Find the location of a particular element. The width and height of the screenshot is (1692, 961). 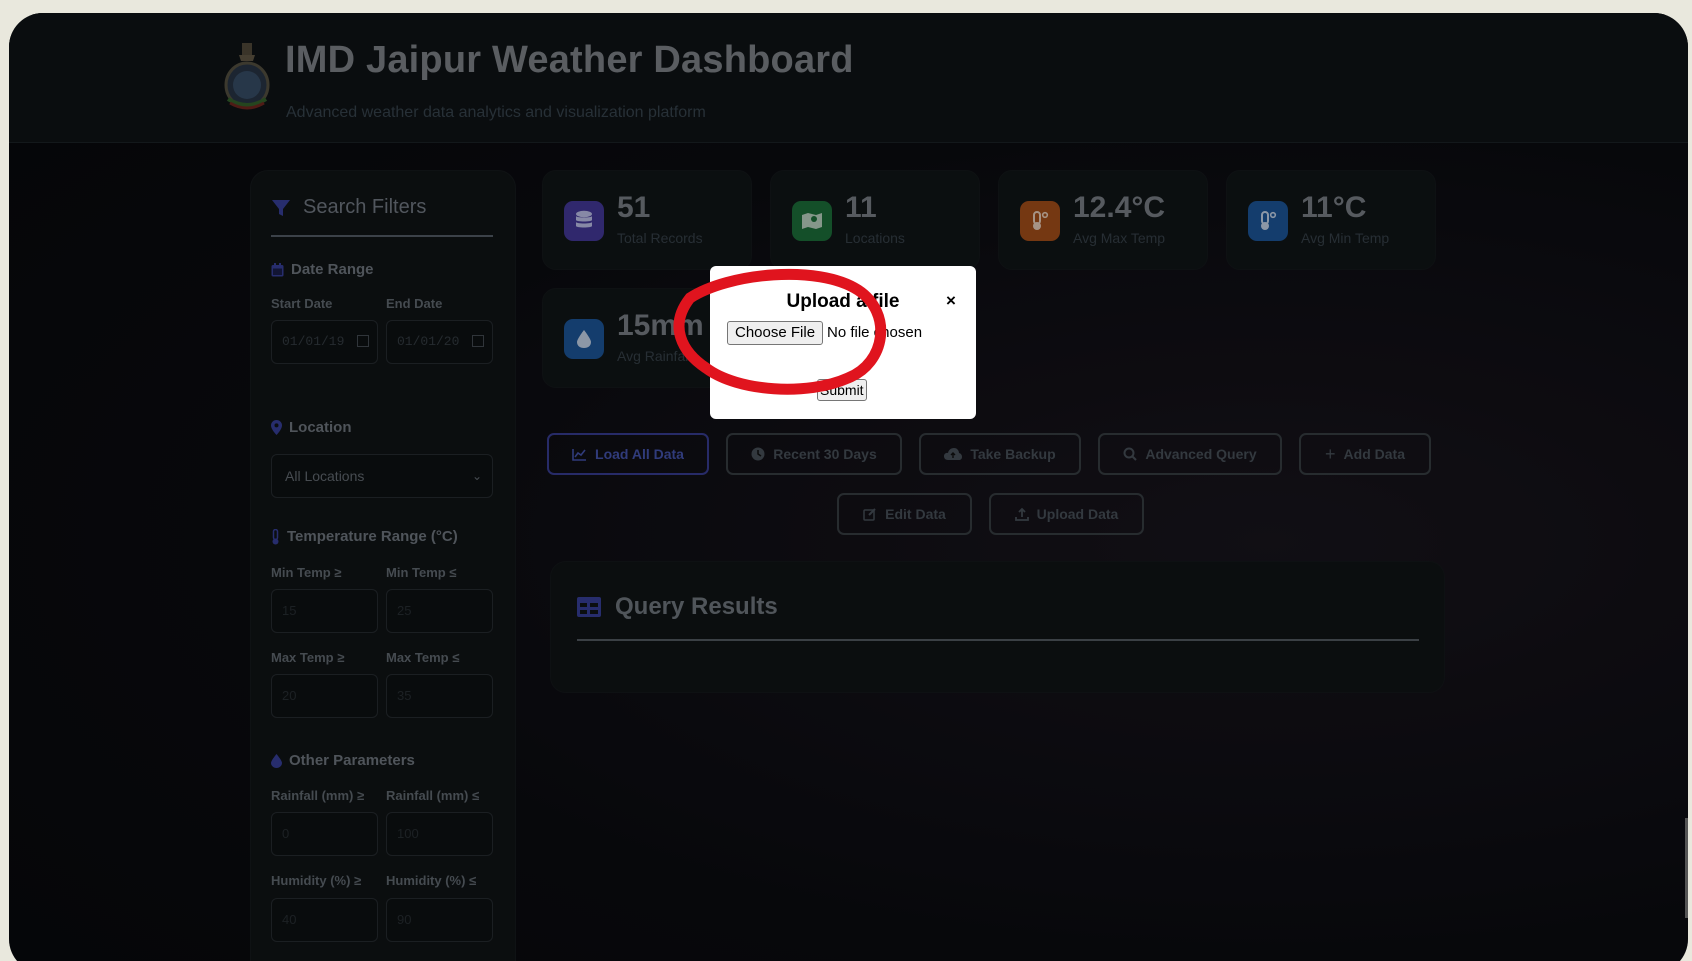

page-title: IMD Jaipur Weather Dashboard is located at coordinates (569, 60).